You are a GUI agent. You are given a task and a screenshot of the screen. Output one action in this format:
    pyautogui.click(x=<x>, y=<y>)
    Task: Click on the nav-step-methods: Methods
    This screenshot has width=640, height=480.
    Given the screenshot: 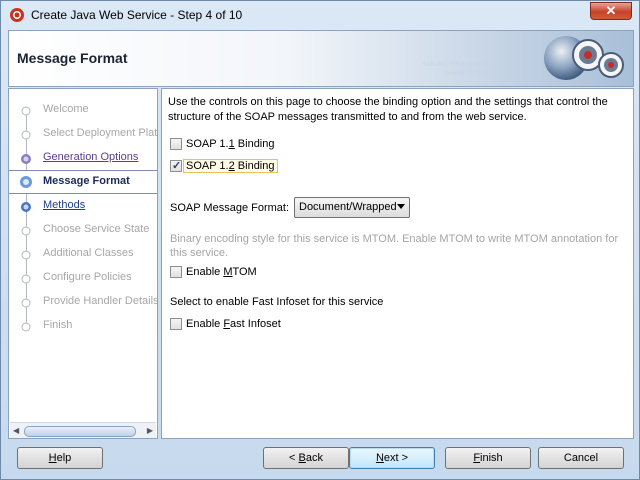 What is the action you would take?
    pyautogui.click(x=83, y=206)
    